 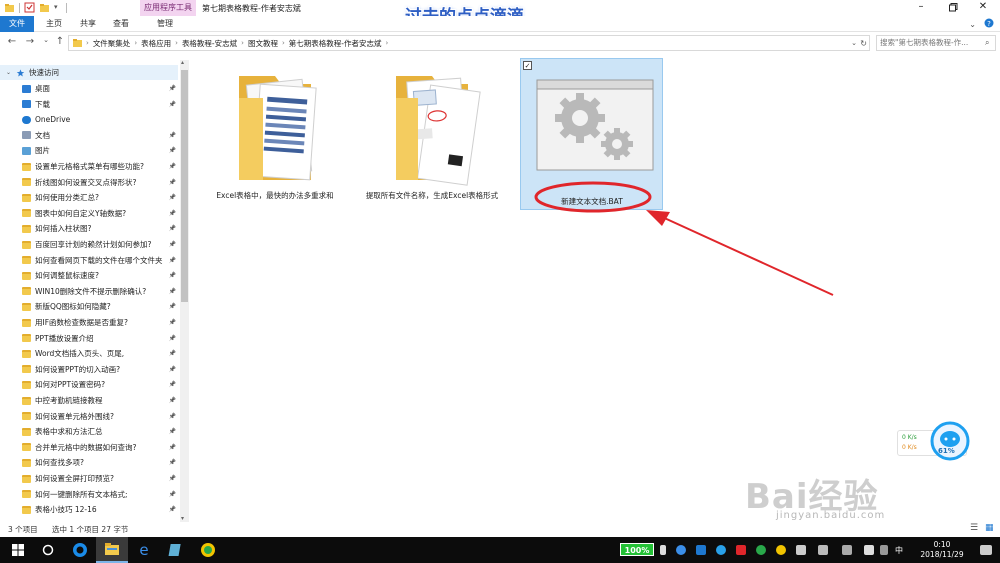 I want to click on edge-icon: e, so click(x=143, y=550).